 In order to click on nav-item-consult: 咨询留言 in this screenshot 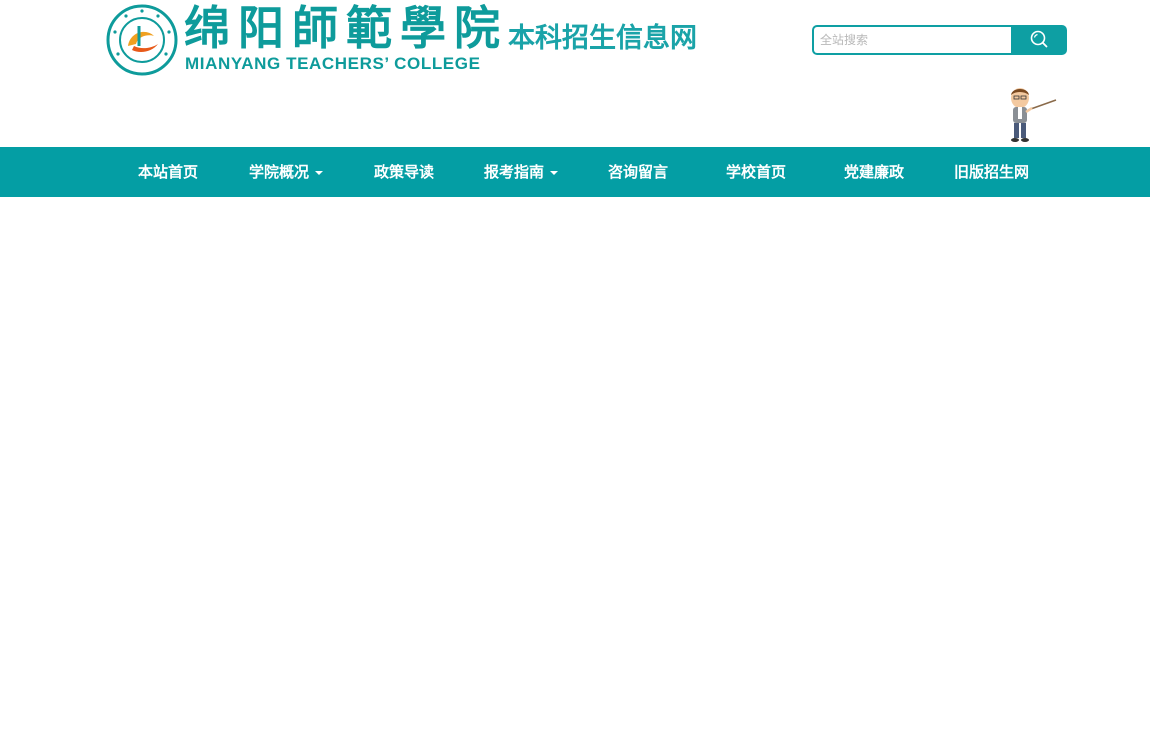, I will do `click(638, 172)`.